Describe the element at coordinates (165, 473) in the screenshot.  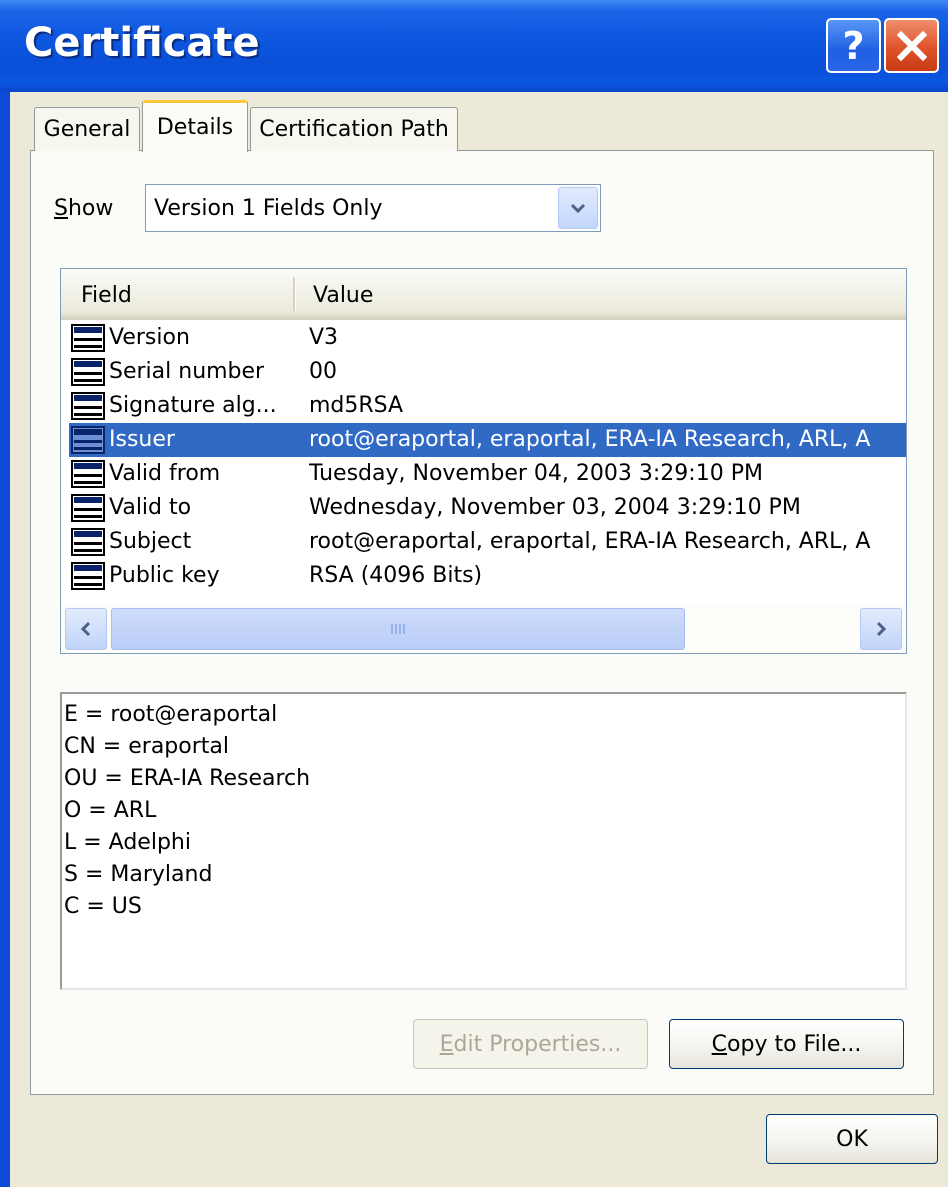
I see `row-field: Valid from` at that location.